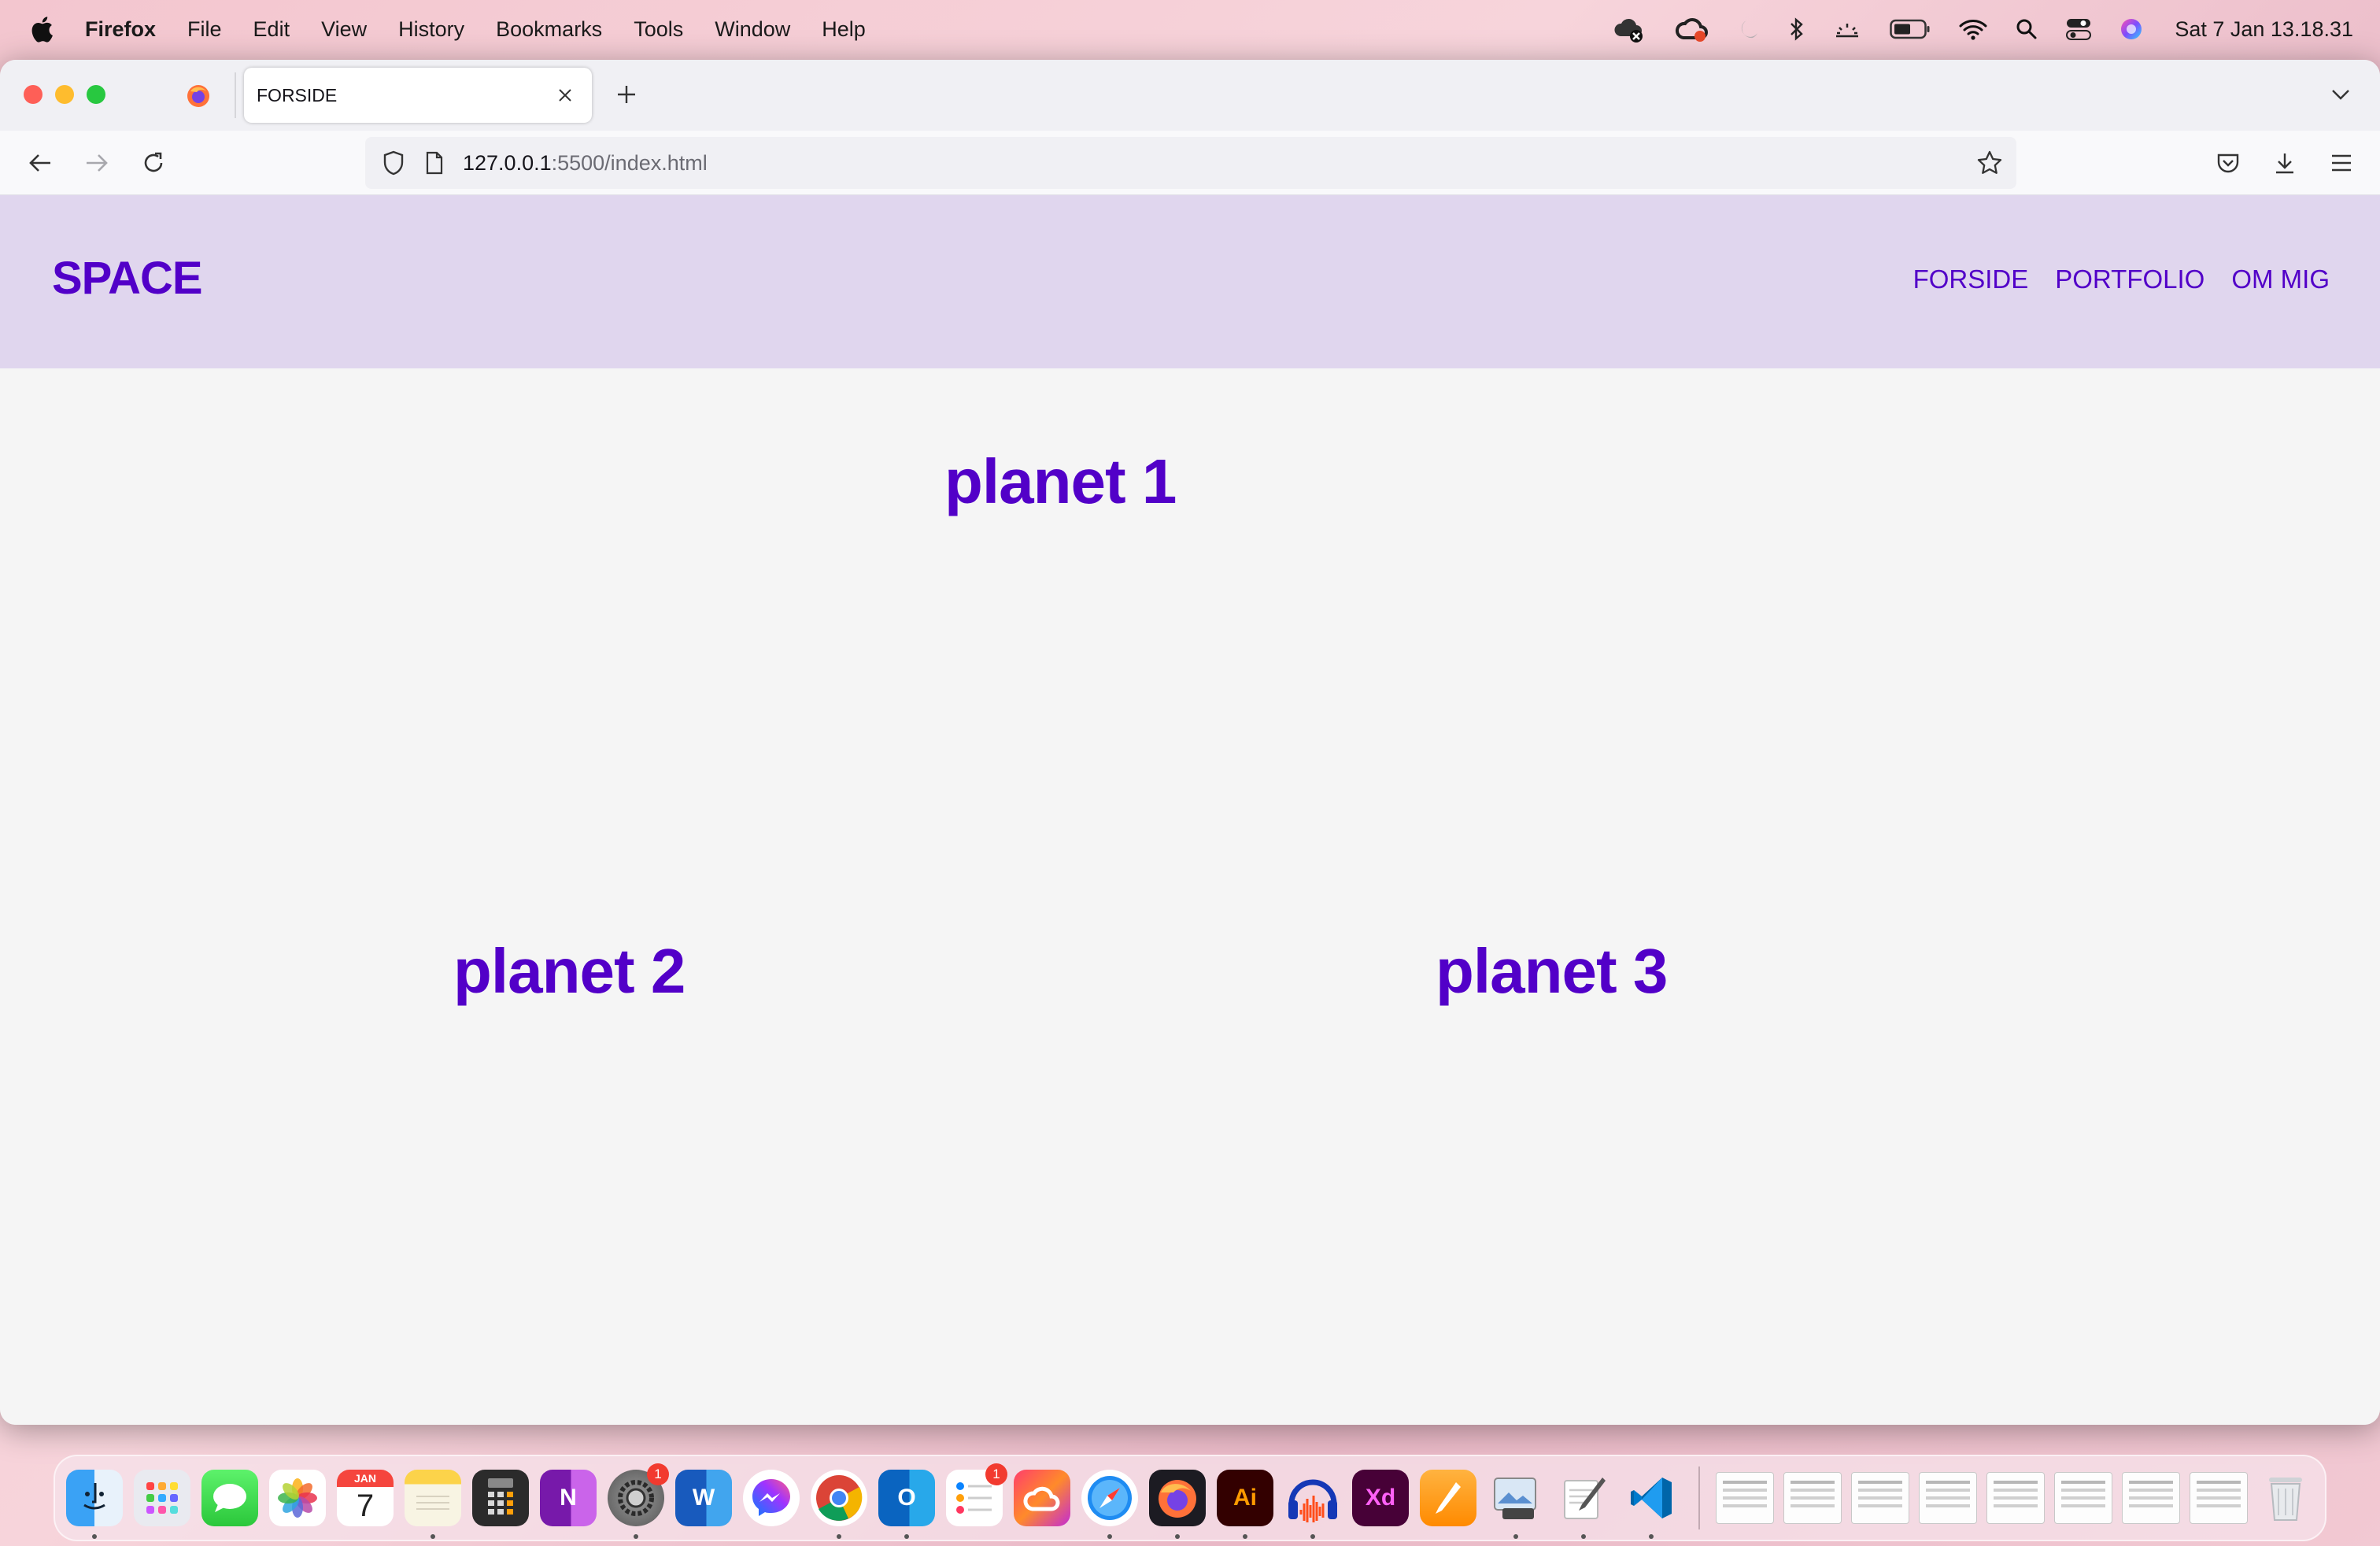  I want to click on trash-icon, so click(2285, 1498).